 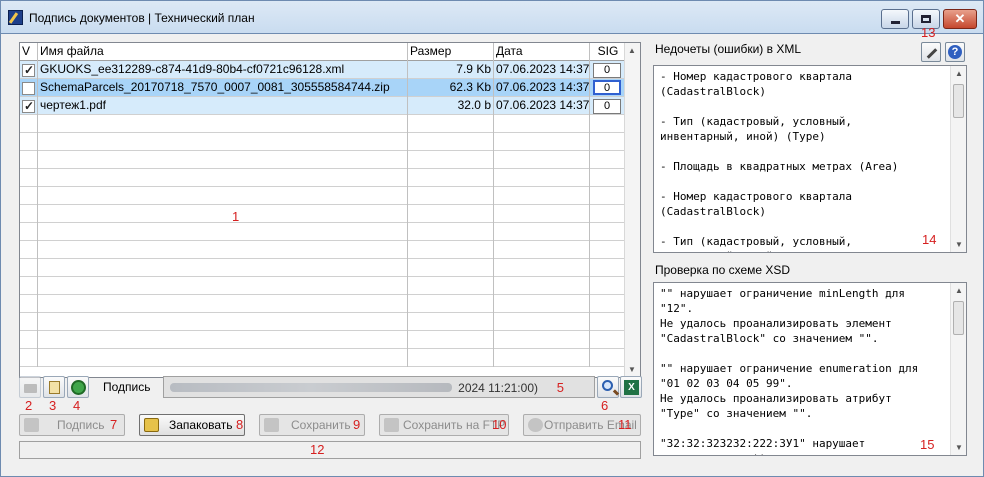 What do you see at coordinates (391, 425) in the screenshot?
I see `ftp-icon` at bounding box center [391, 425].